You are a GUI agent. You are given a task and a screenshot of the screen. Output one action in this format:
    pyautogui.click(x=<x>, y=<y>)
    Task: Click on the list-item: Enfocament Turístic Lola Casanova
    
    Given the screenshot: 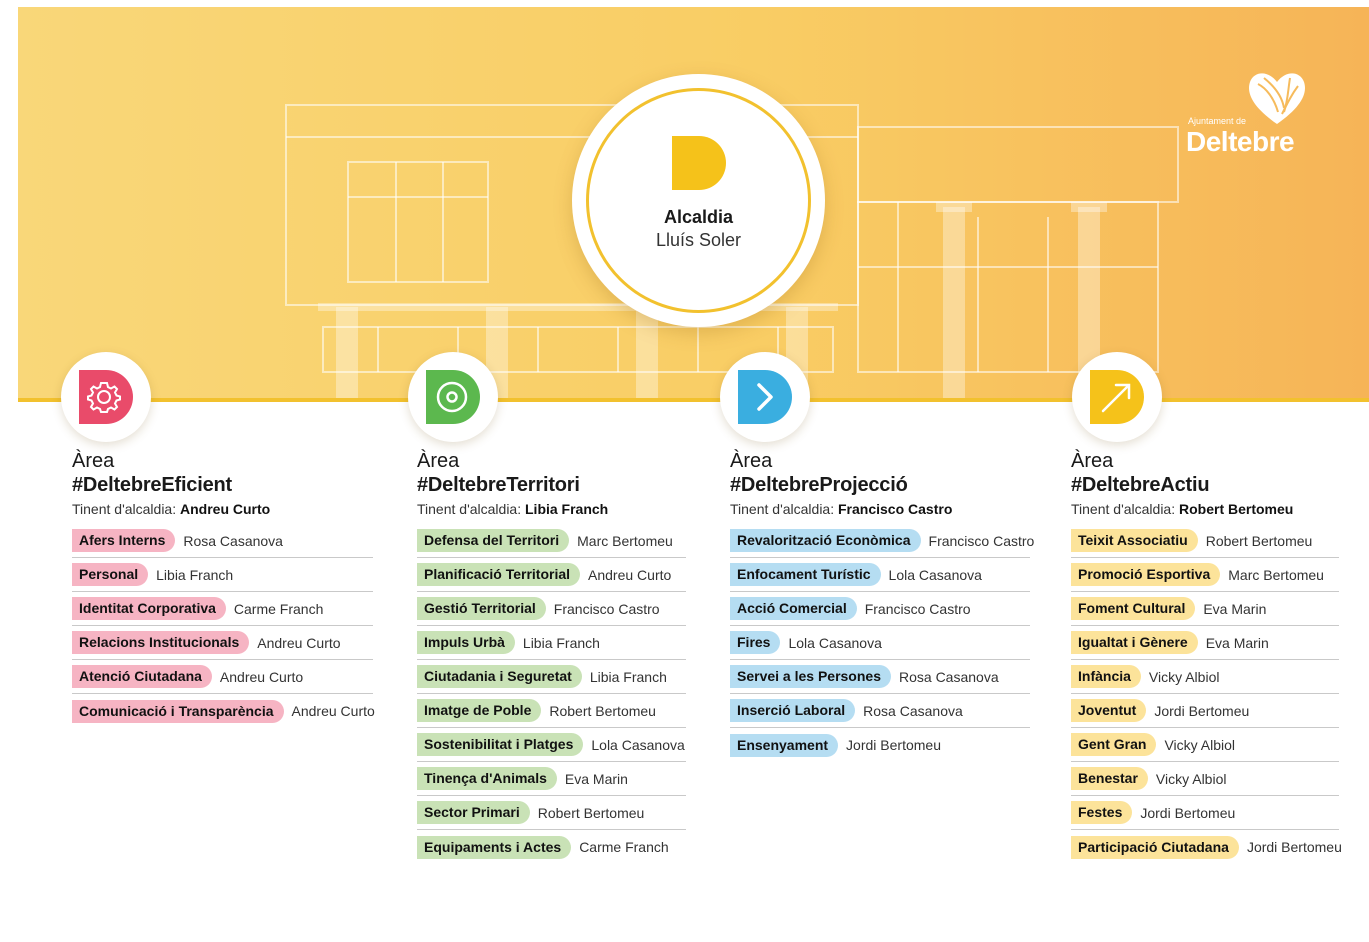 What is the action you would take?
    pyautogui.click(x=880, y=575)
    